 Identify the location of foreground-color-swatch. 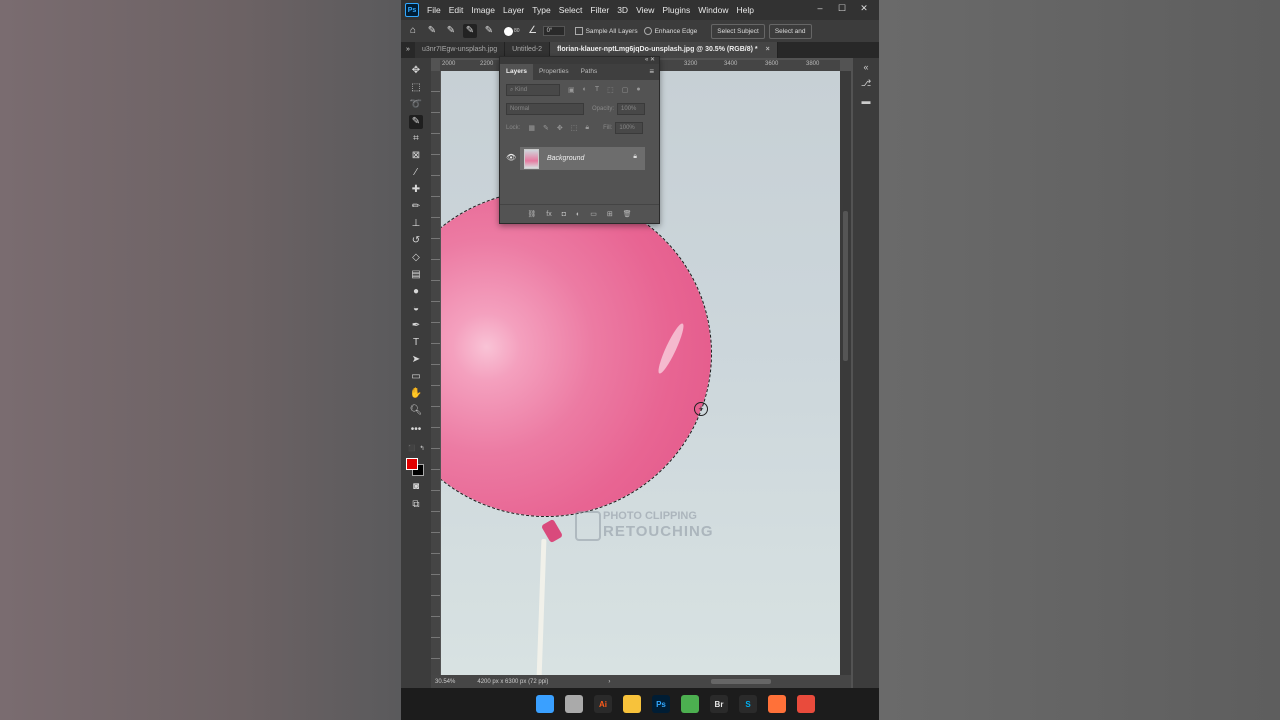
(412, 464).